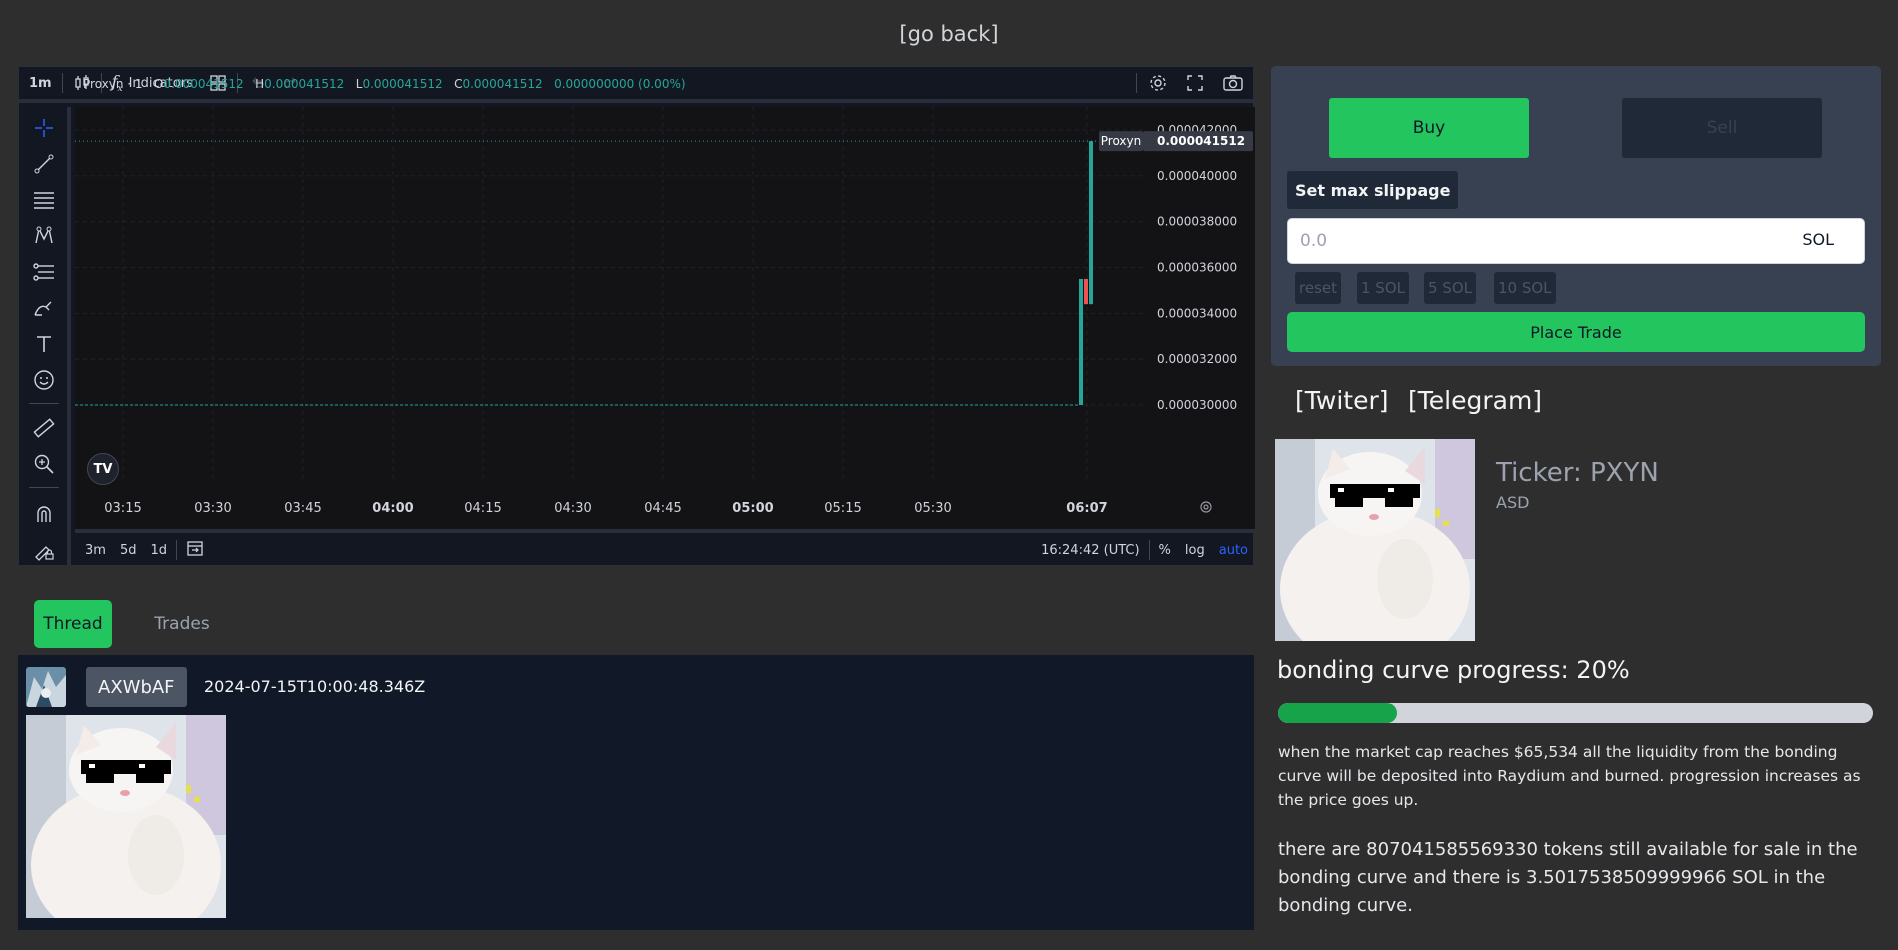  I want to click on brush-icon, so click(43, 308).